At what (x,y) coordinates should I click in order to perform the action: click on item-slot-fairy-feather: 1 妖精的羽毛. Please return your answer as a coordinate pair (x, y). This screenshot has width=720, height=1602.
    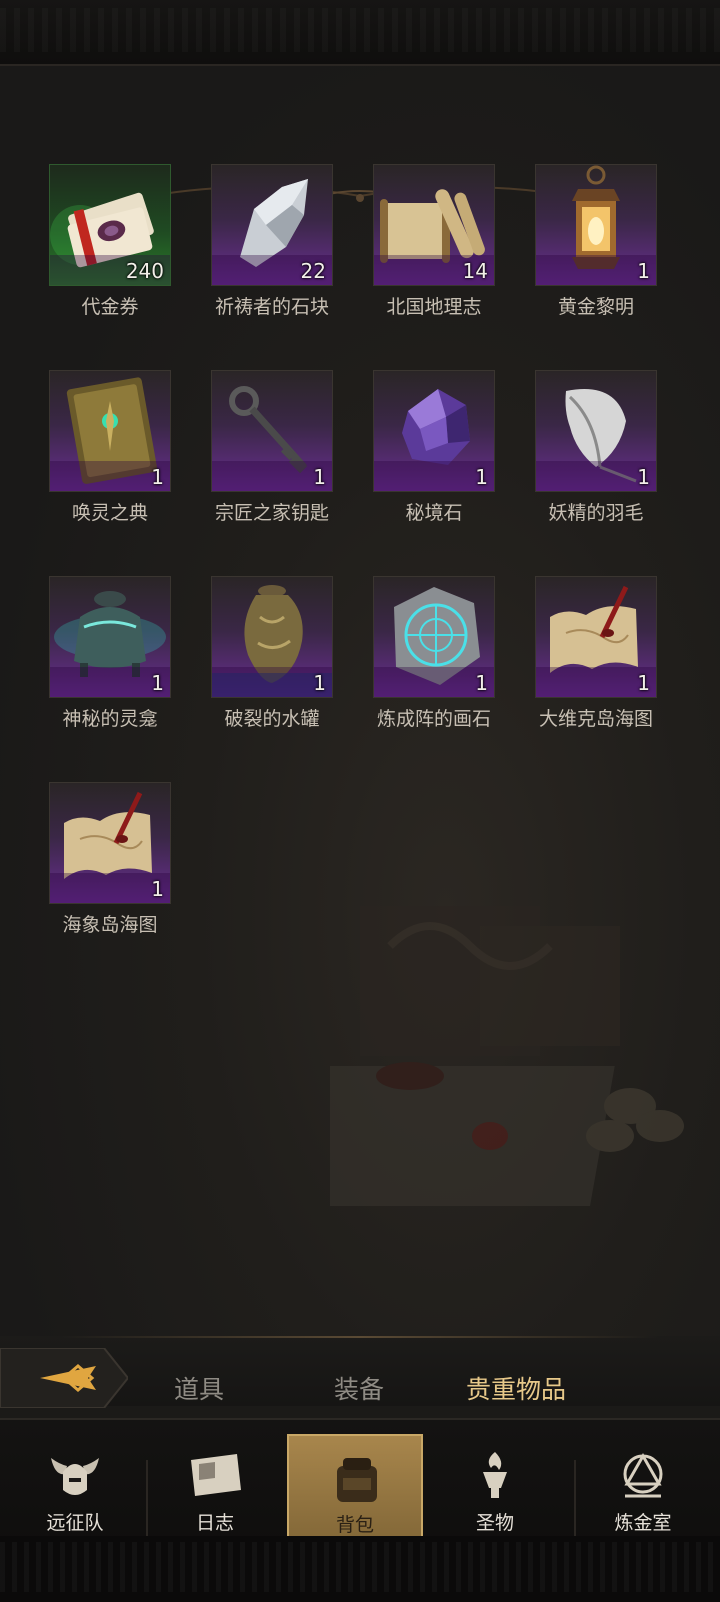
    Looking at the image, I should click on (571, 470).